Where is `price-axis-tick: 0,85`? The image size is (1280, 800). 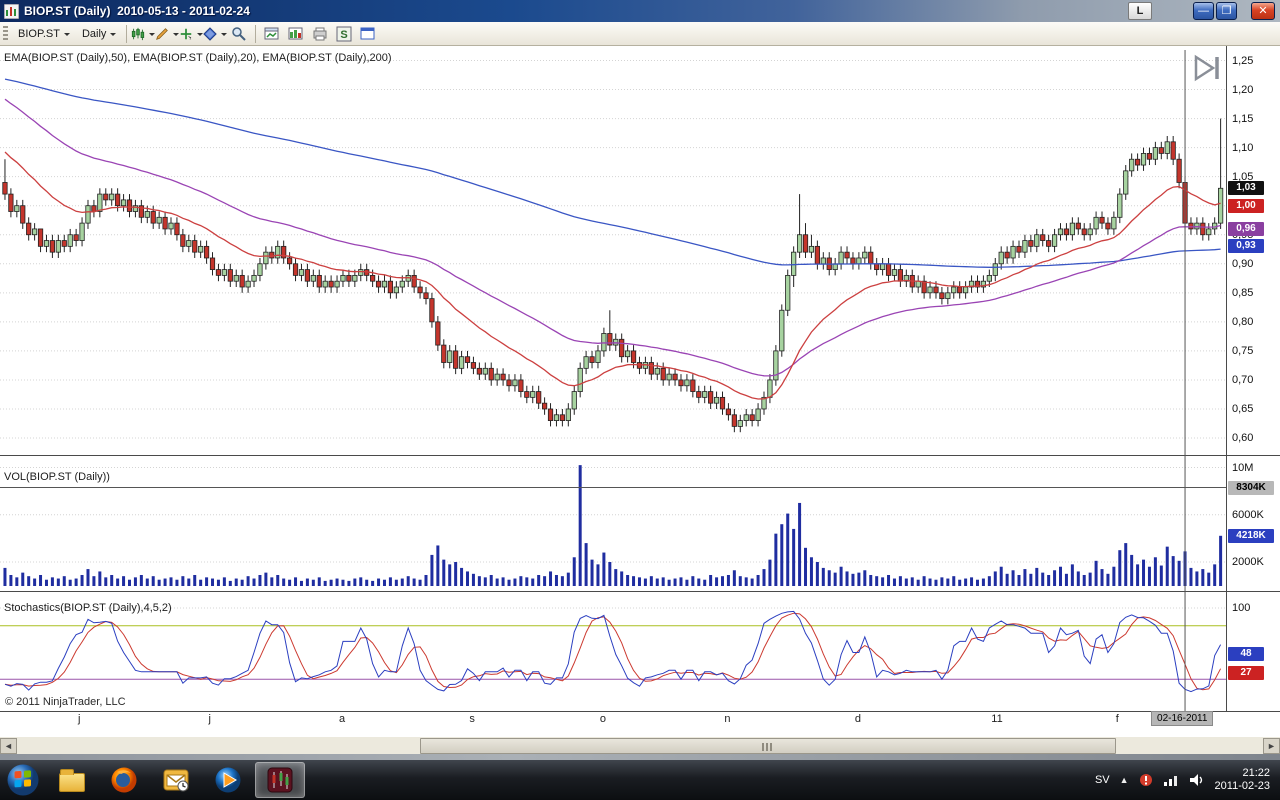
price-axis-tick: 0,85 is located at coordinates (1243, 292).